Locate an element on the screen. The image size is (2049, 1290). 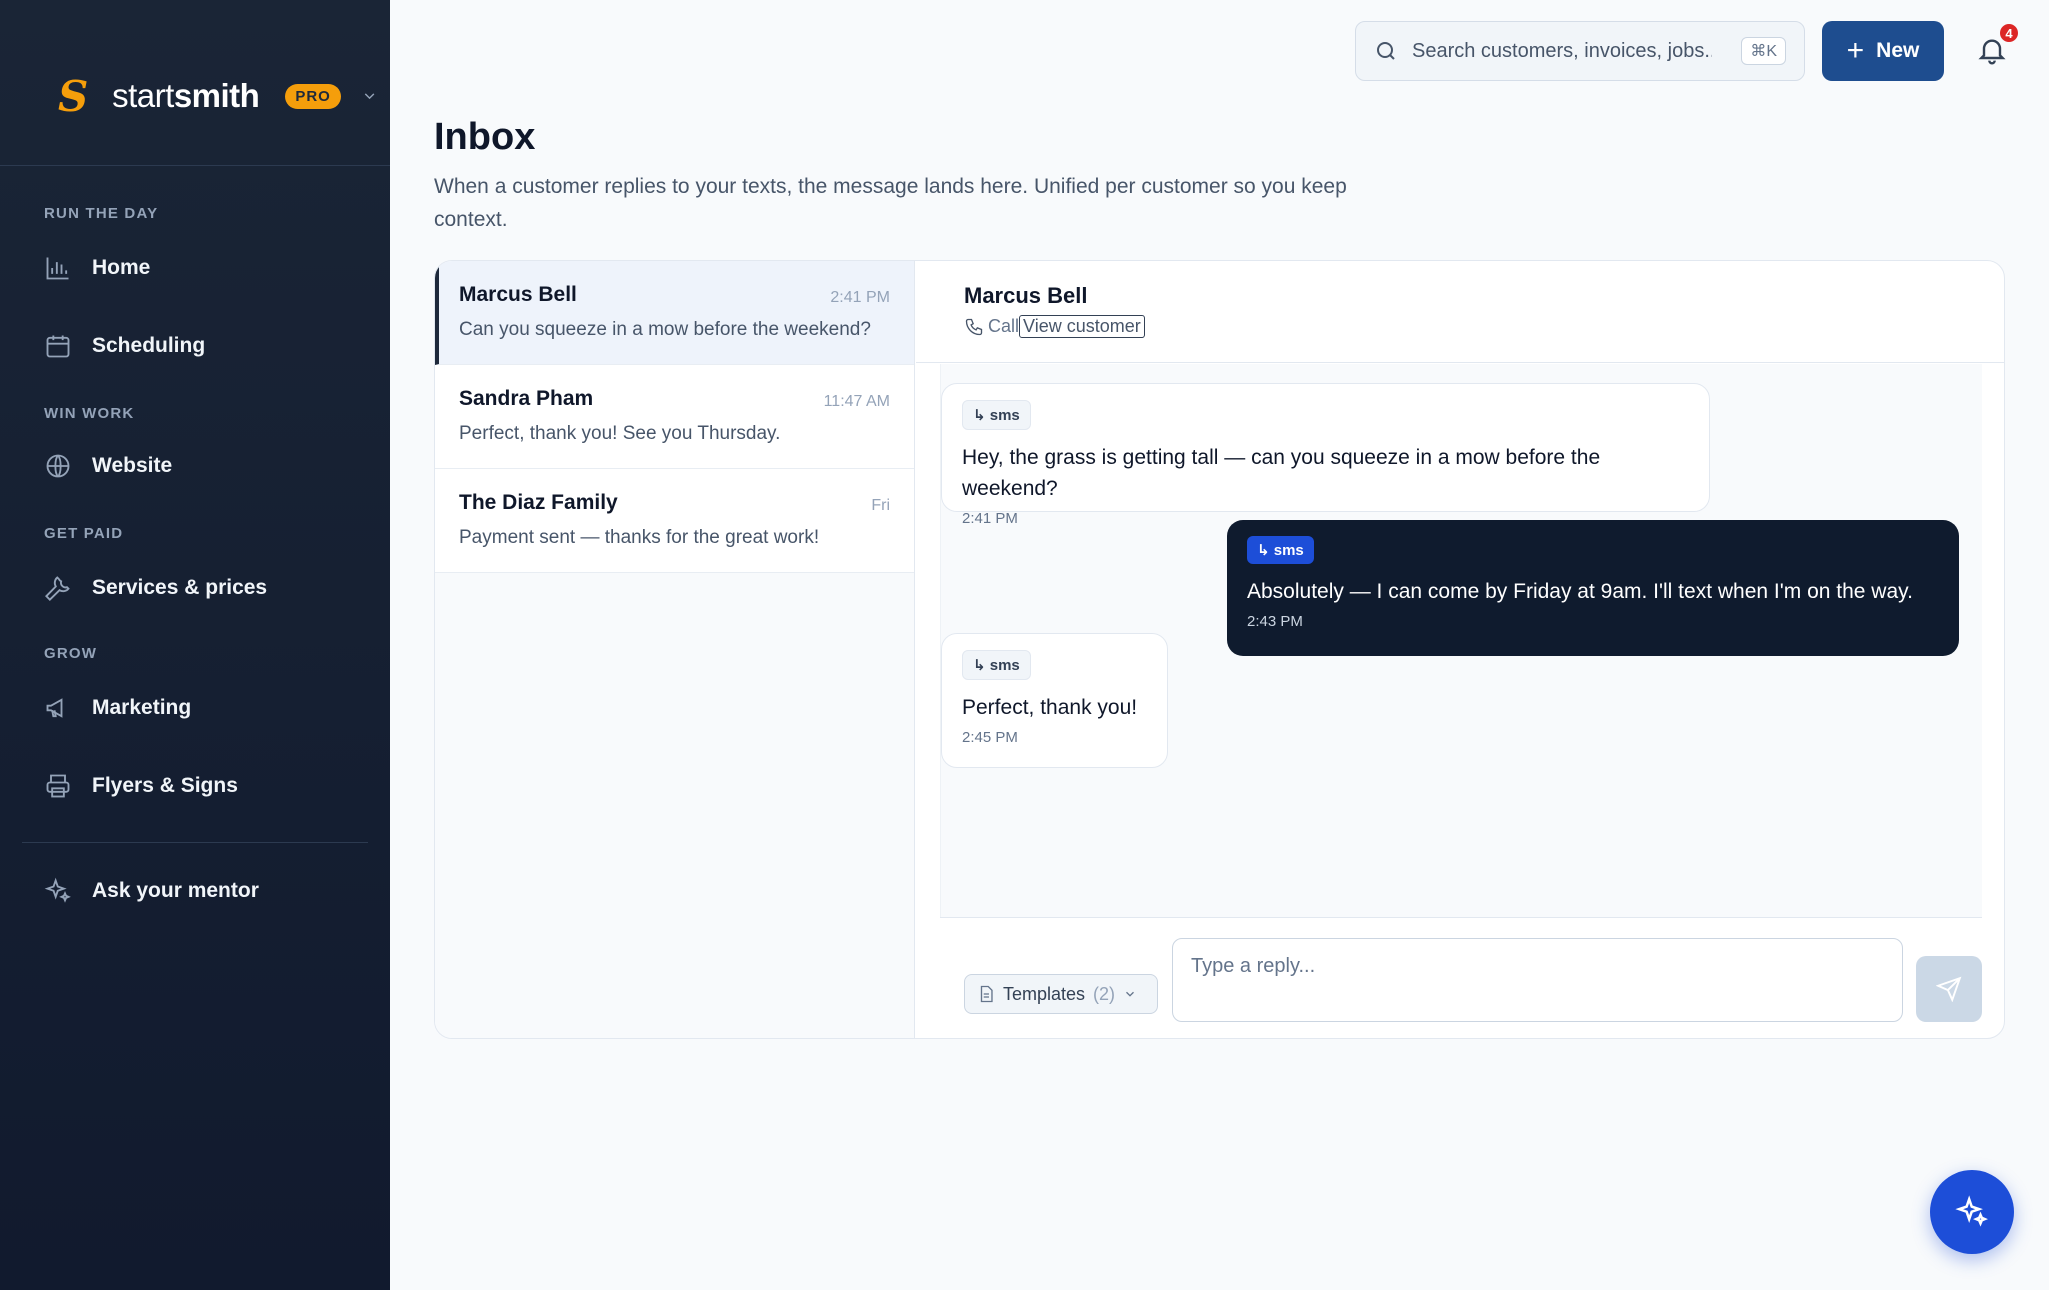
message-time: 2:45 PM is located at coordinates (990, 737).